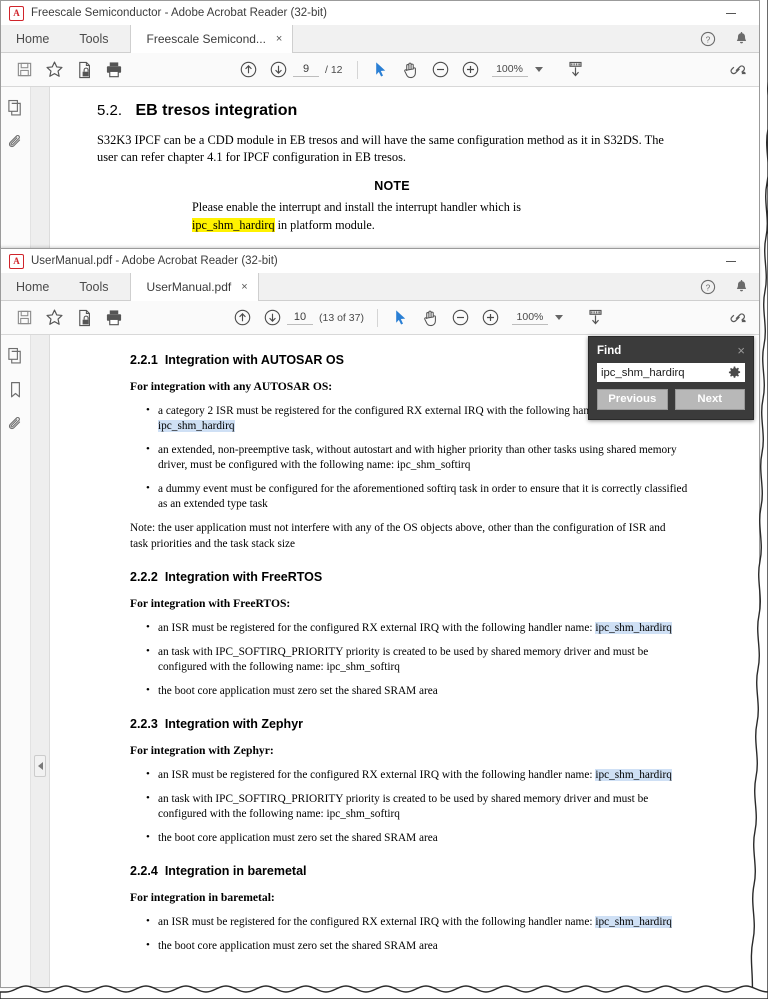 The image size is (768, 999). What do you see at coordinates (731, 261) in the screenshot?
I see `minimize-button-front` at bounding box center [731, 261].